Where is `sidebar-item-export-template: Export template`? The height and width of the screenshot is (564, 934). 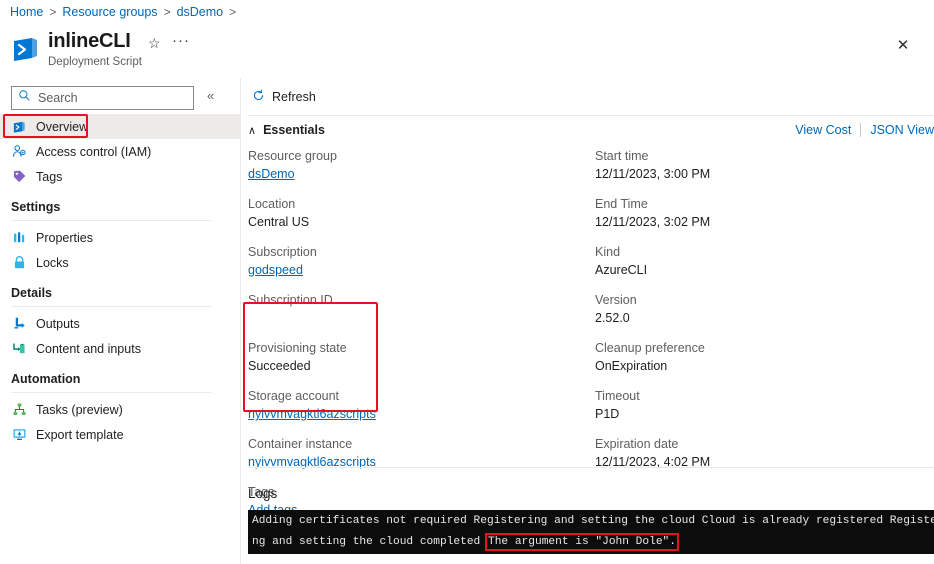
sidebar-item-export-template: Export template is located at coordinates (120, 434).